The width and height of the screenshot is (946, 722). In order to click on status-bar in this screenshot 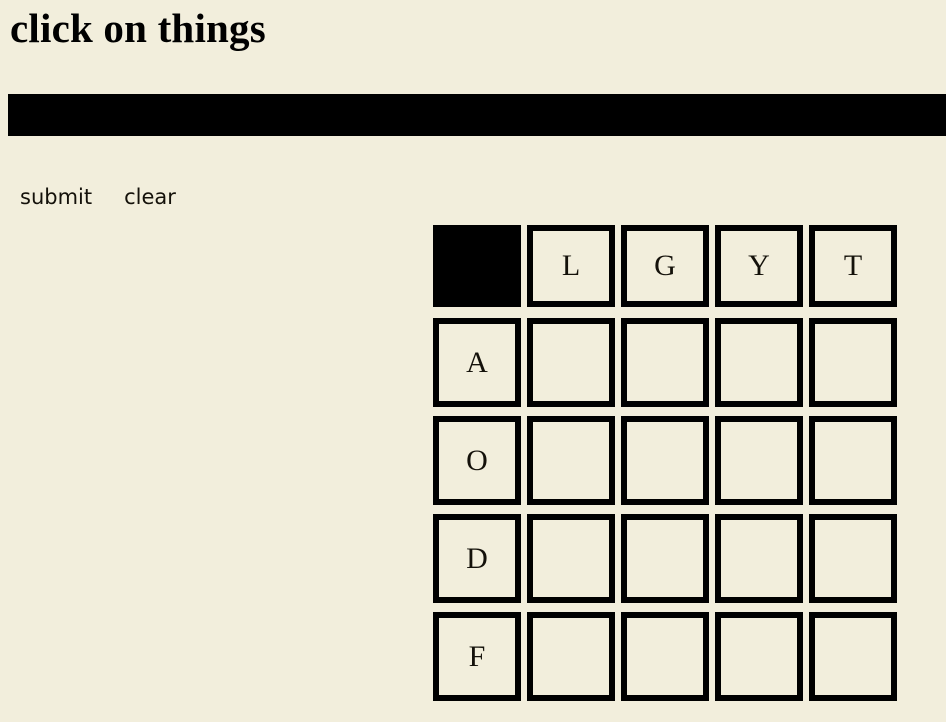, I will do `click(477, 115)`.